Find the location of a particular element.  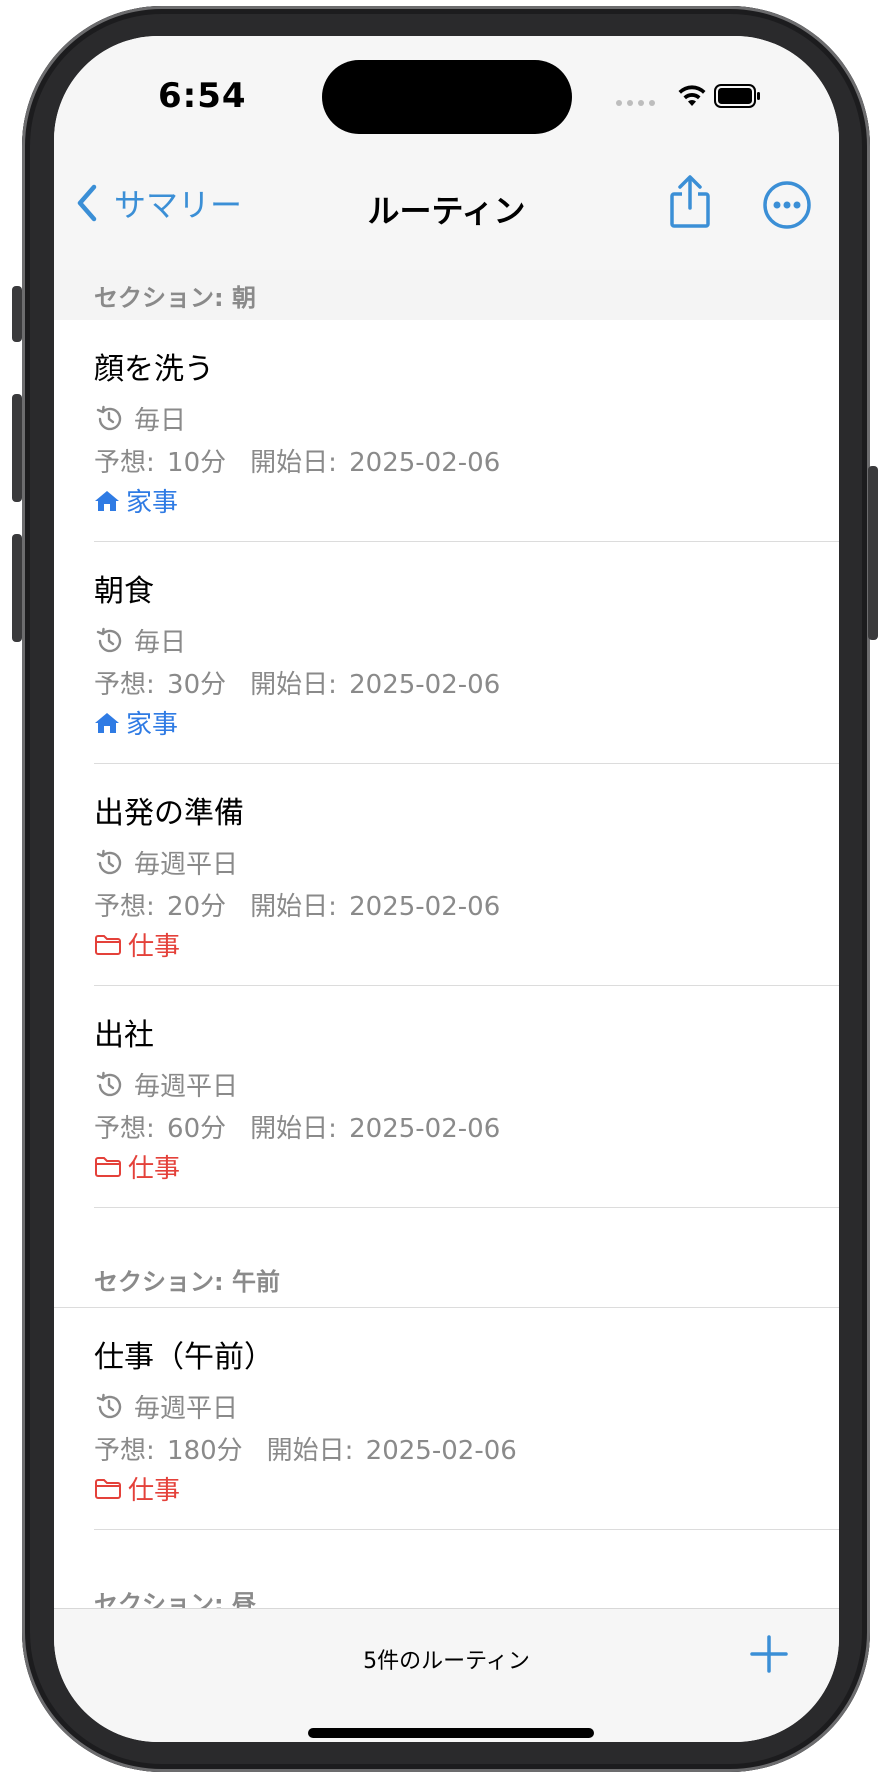

routine-detail: 予想: 60分 開始日: 2025-02-06 is located at coordinates (297, 1126).